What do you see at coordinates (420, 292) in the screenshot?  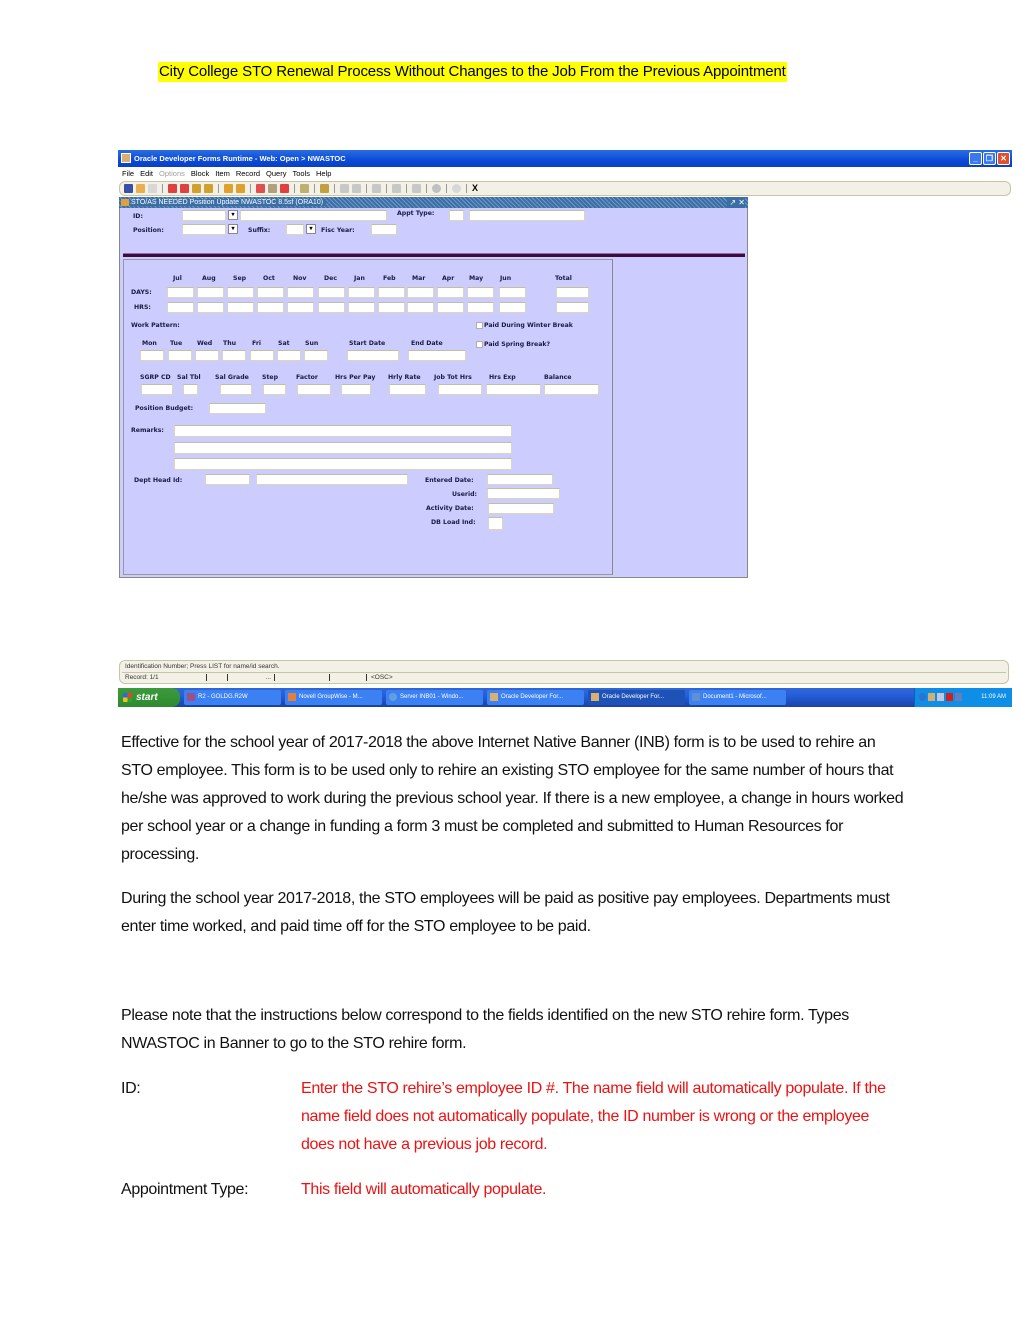 I see `days-mar-input` at bounding box center [420, 292].